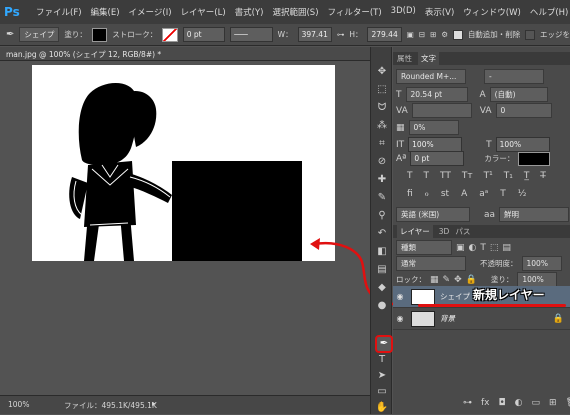 This screenshot has width=570, height=415. What do you see at coordinates (447, 318) in the screenshot?
I see `layer-name: 背景` at bounding box center [447, 318].